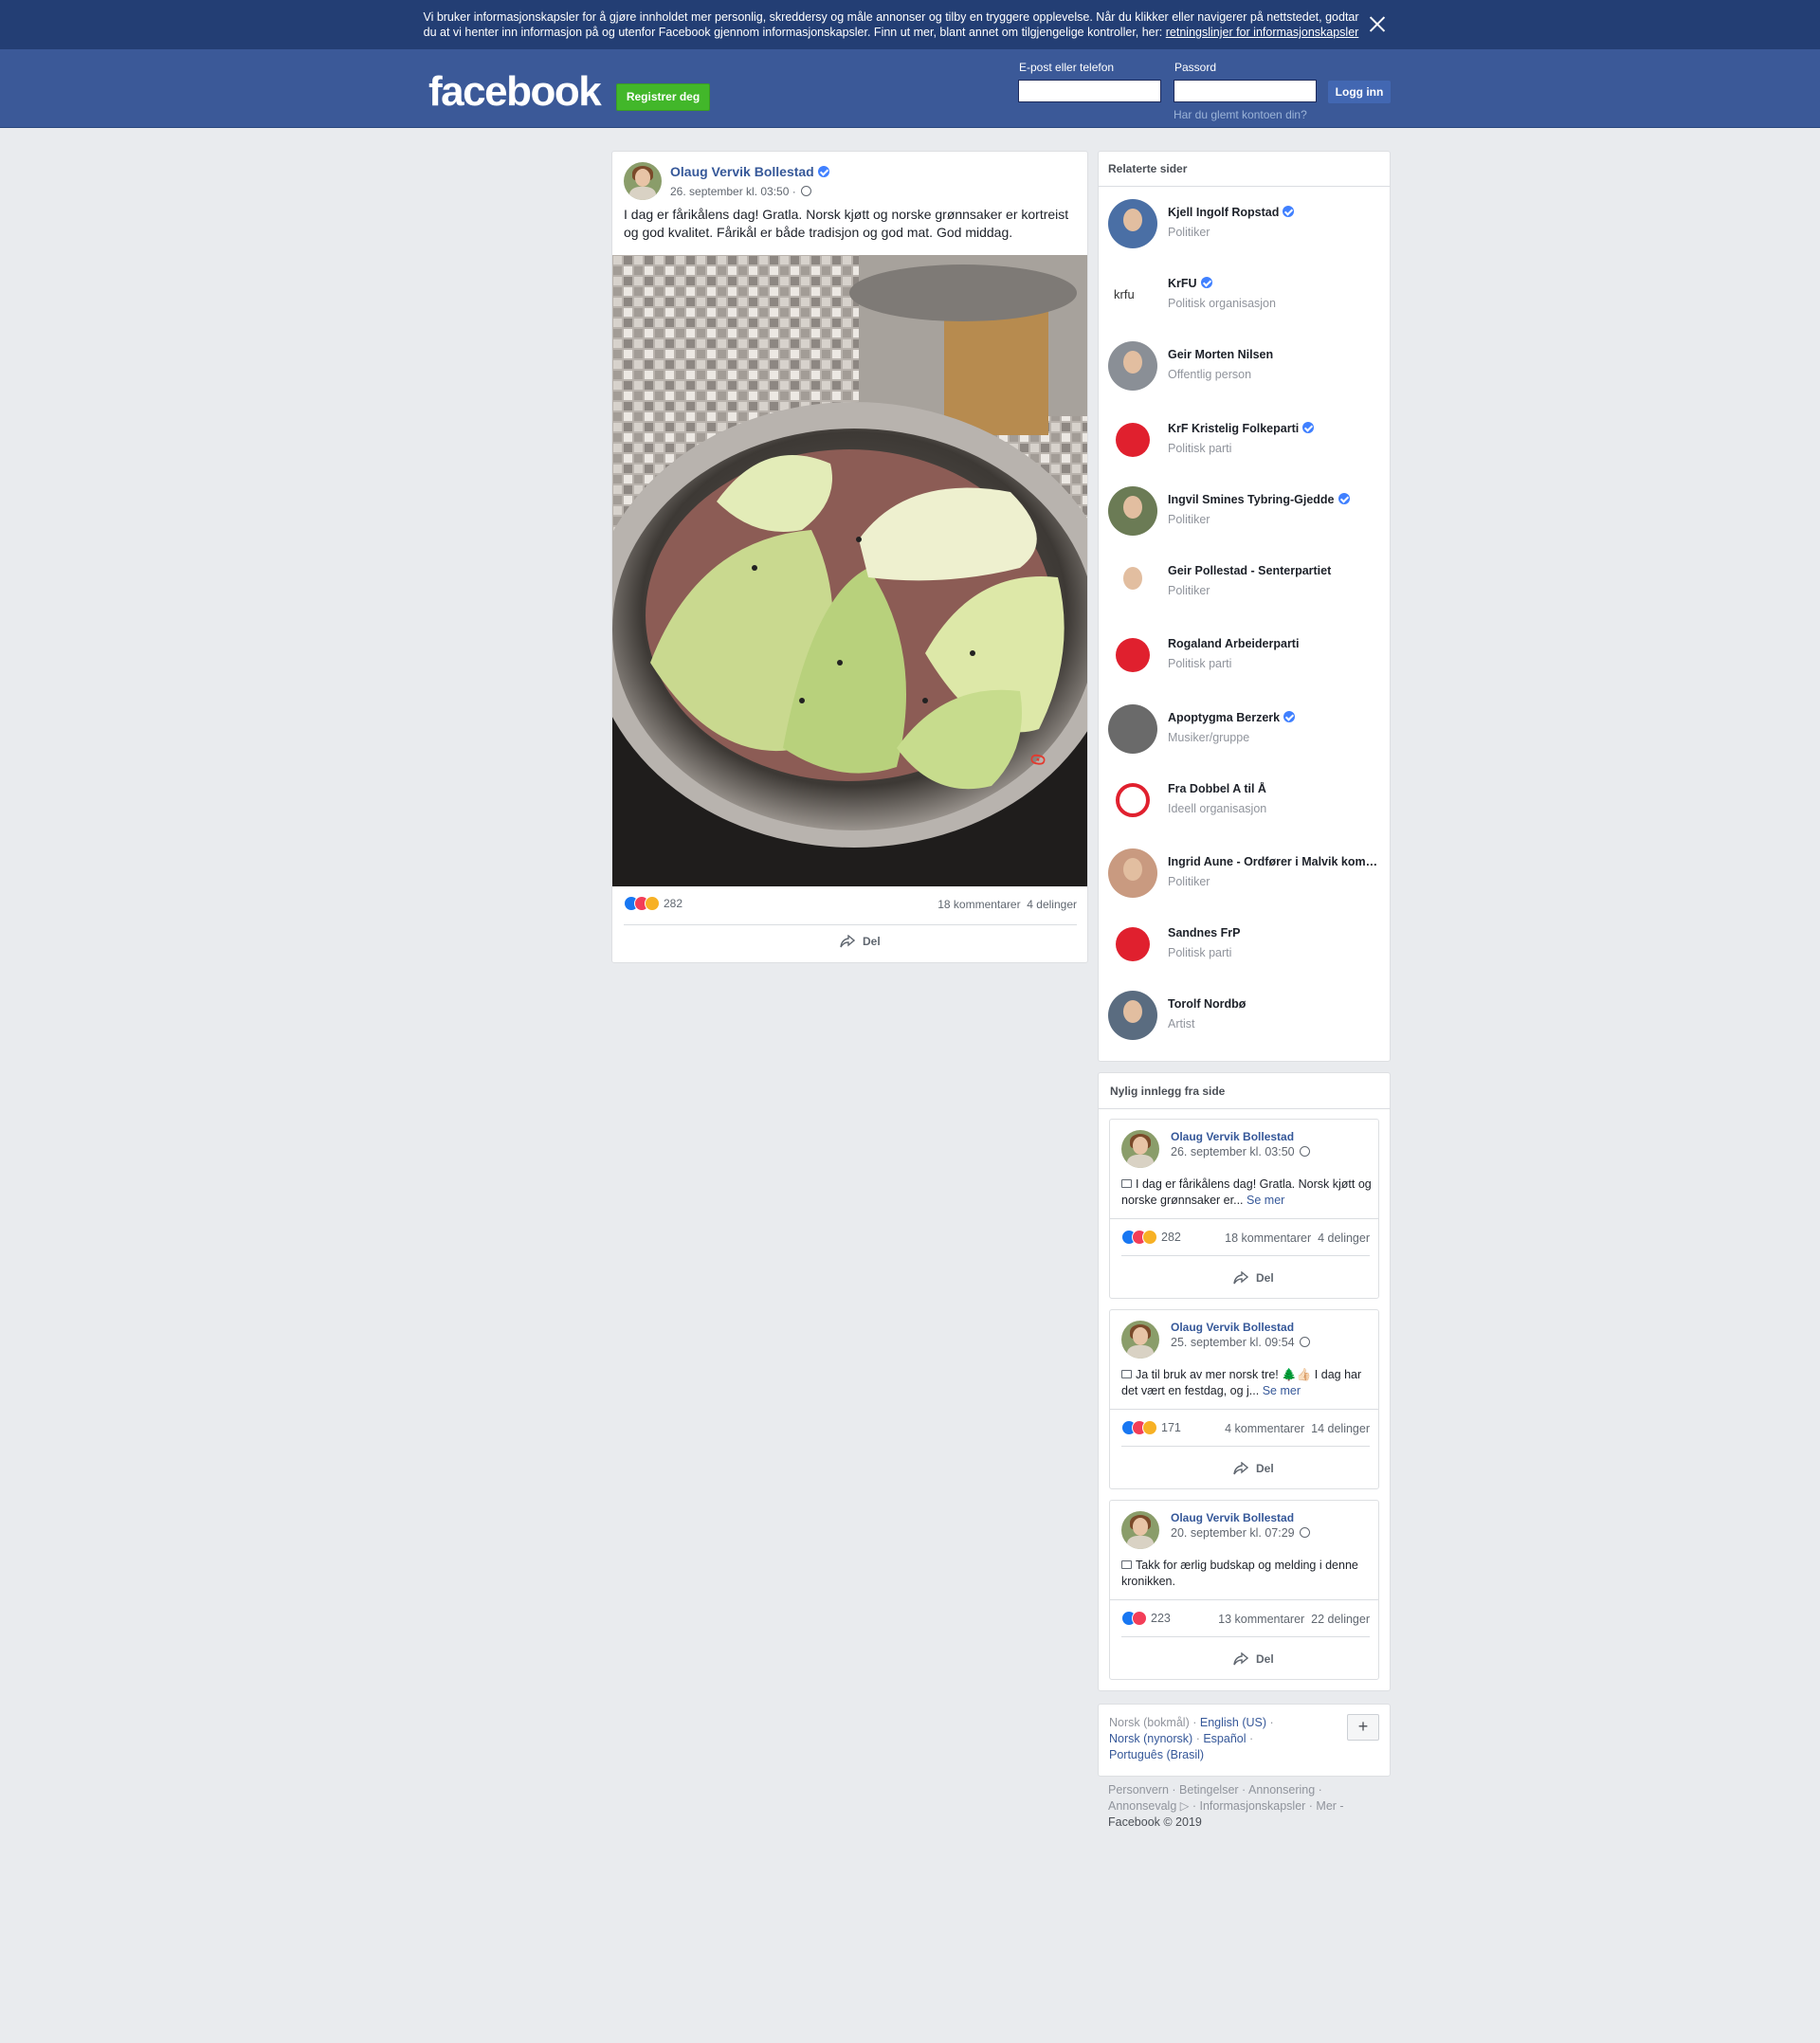 Image resolution: width=1820 pixels, height=2043 pixels. I want to click on page-name: Fra Dobbel A til Å, so click(1275, 788).